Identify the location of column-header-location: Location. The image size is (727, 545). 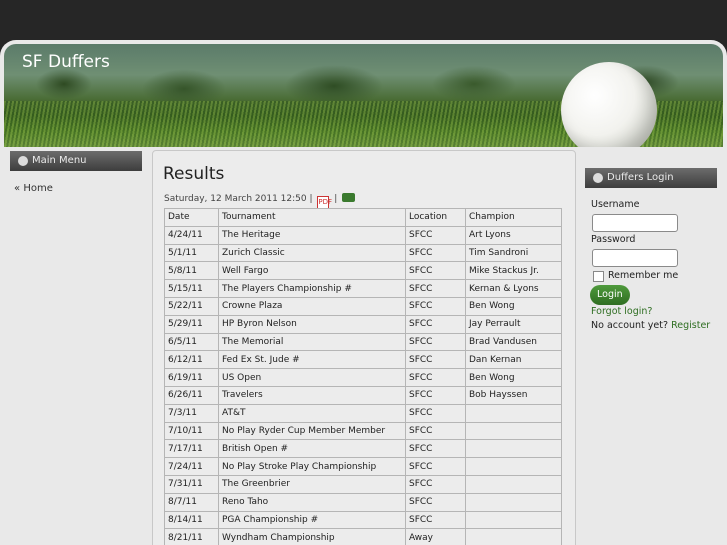
(435, 217).